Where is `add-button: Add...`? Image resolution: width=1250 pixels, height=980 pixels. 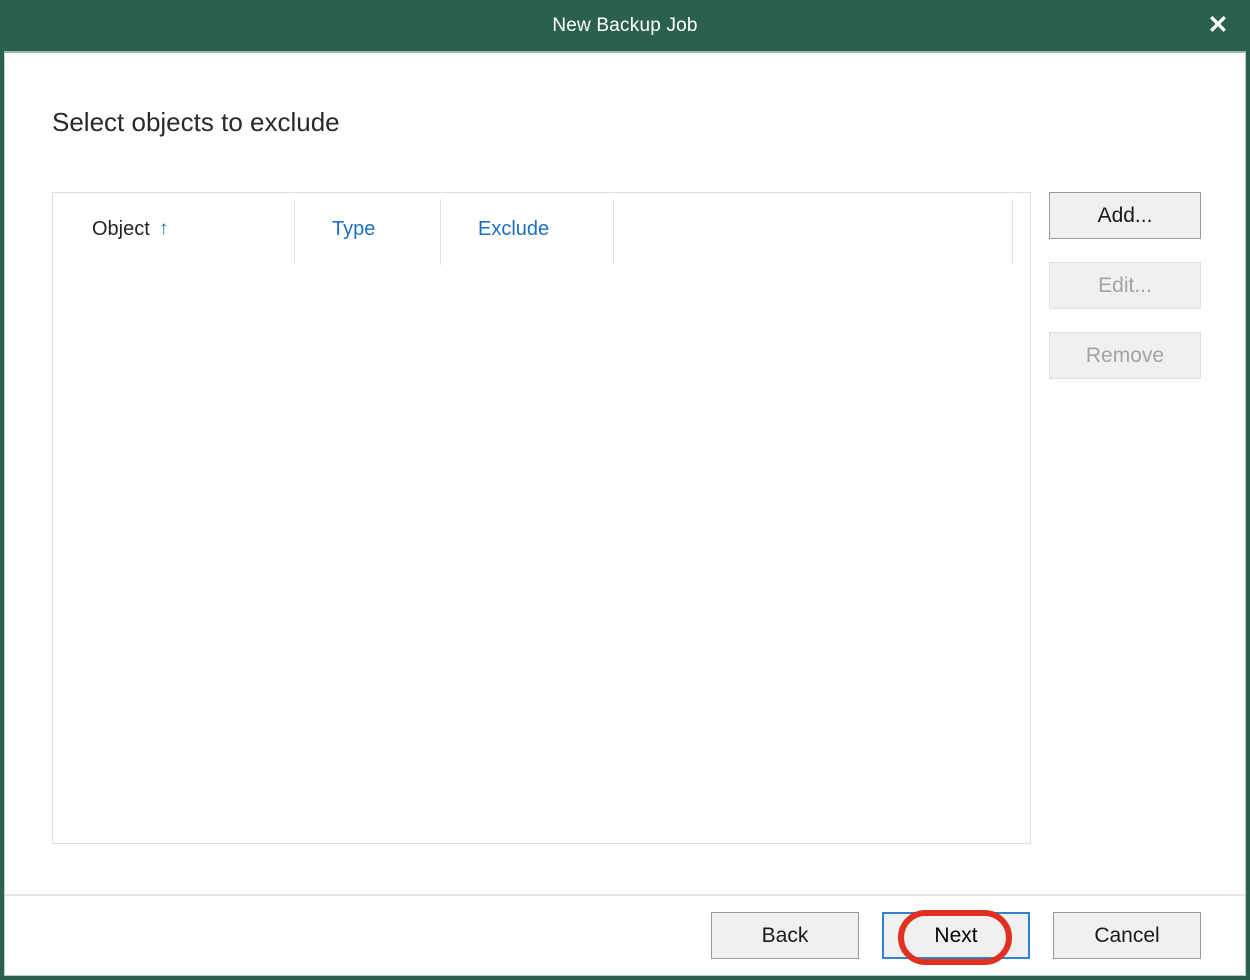 add-button: Add... is located at coordinates (1125, 215).